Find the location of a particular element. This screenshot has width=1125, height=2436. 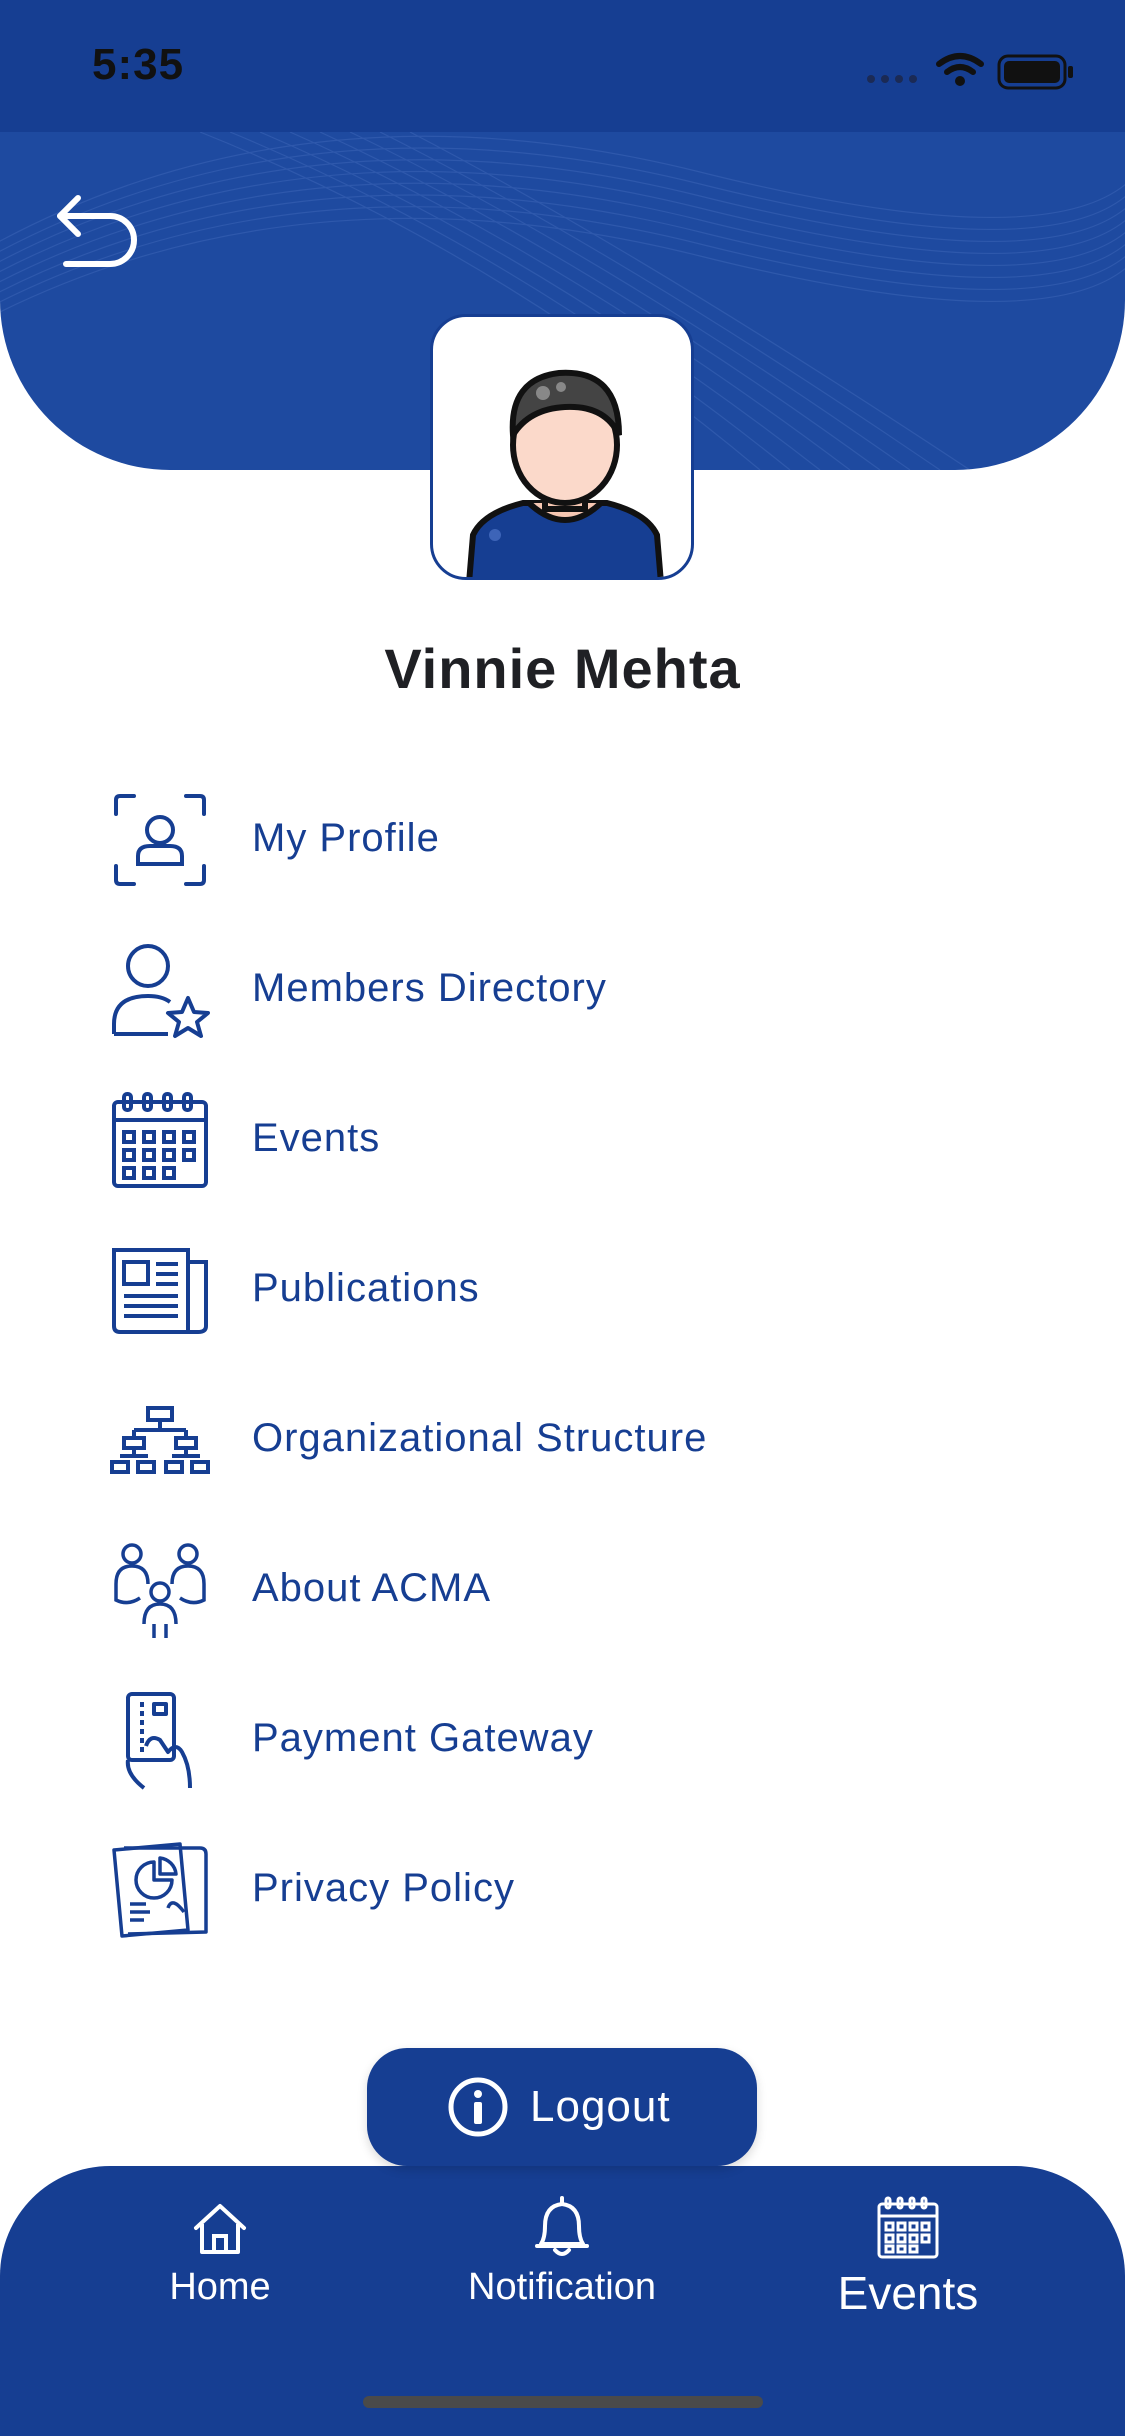

card-hand-icon is located at coordinates (158, 1741).